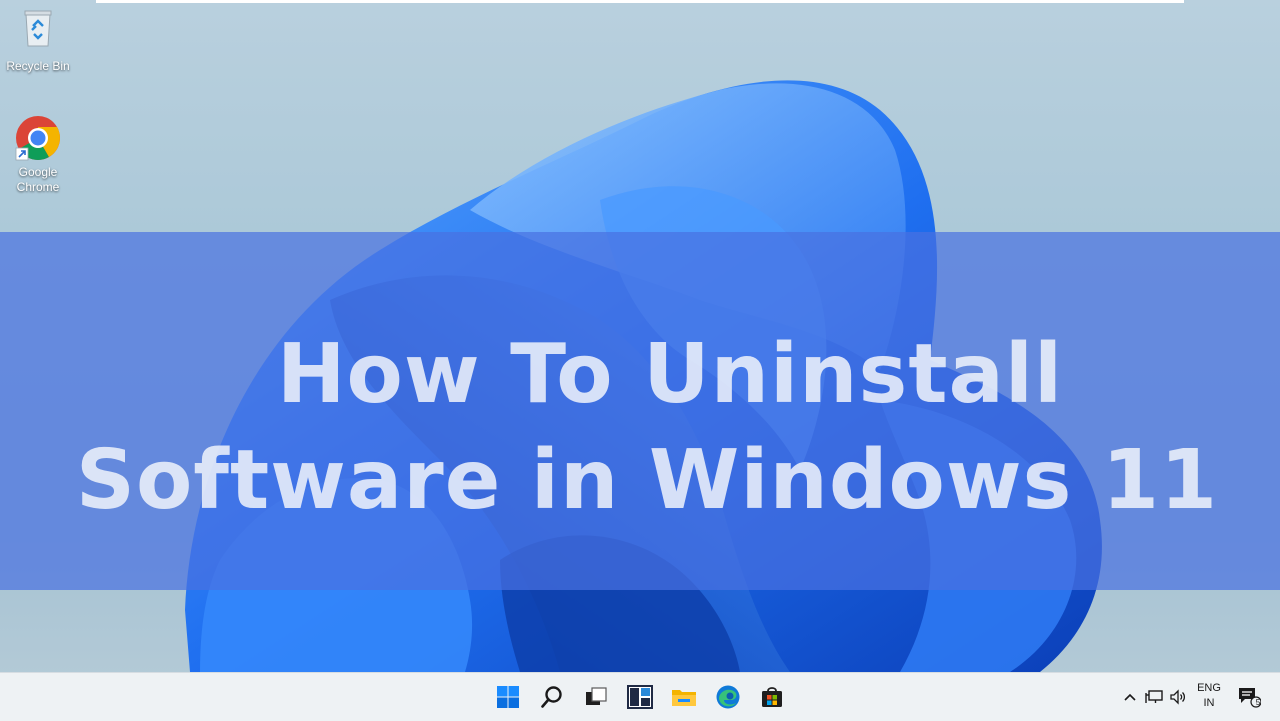 The height and width of the screenshot is (721, 1280). I want to click on store-button, so click(772, 697).